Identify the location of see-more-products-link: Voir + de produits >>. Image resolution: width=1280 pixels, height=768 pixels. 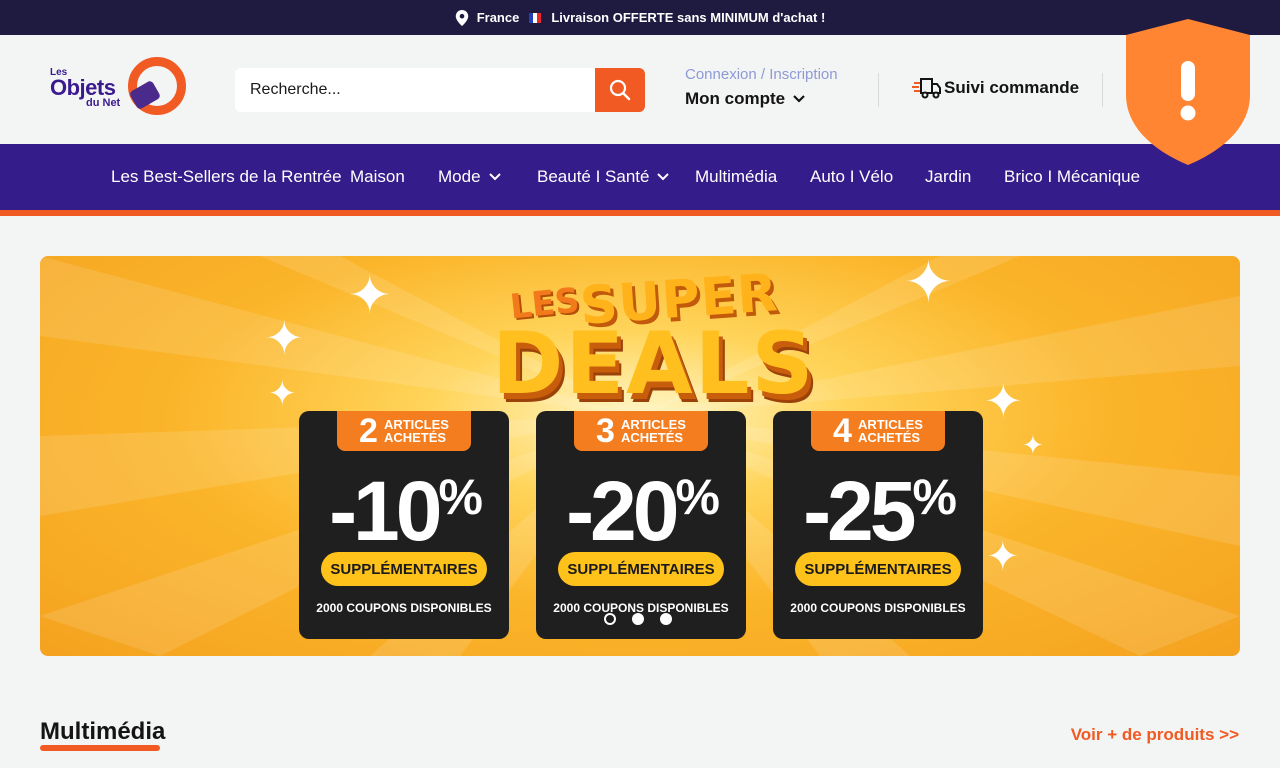
(1155, 735).